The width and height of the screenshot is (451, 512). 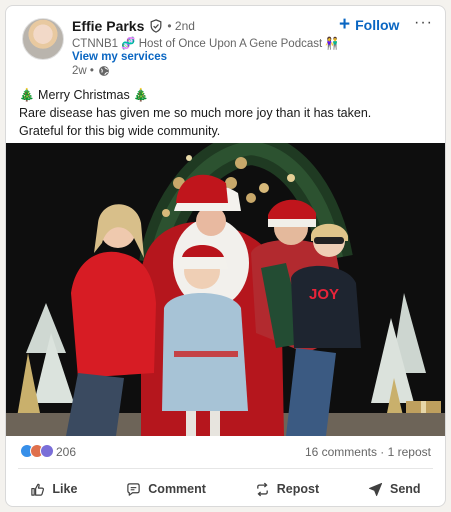 I want to click on globe-icon, so click(x=104, y=71).